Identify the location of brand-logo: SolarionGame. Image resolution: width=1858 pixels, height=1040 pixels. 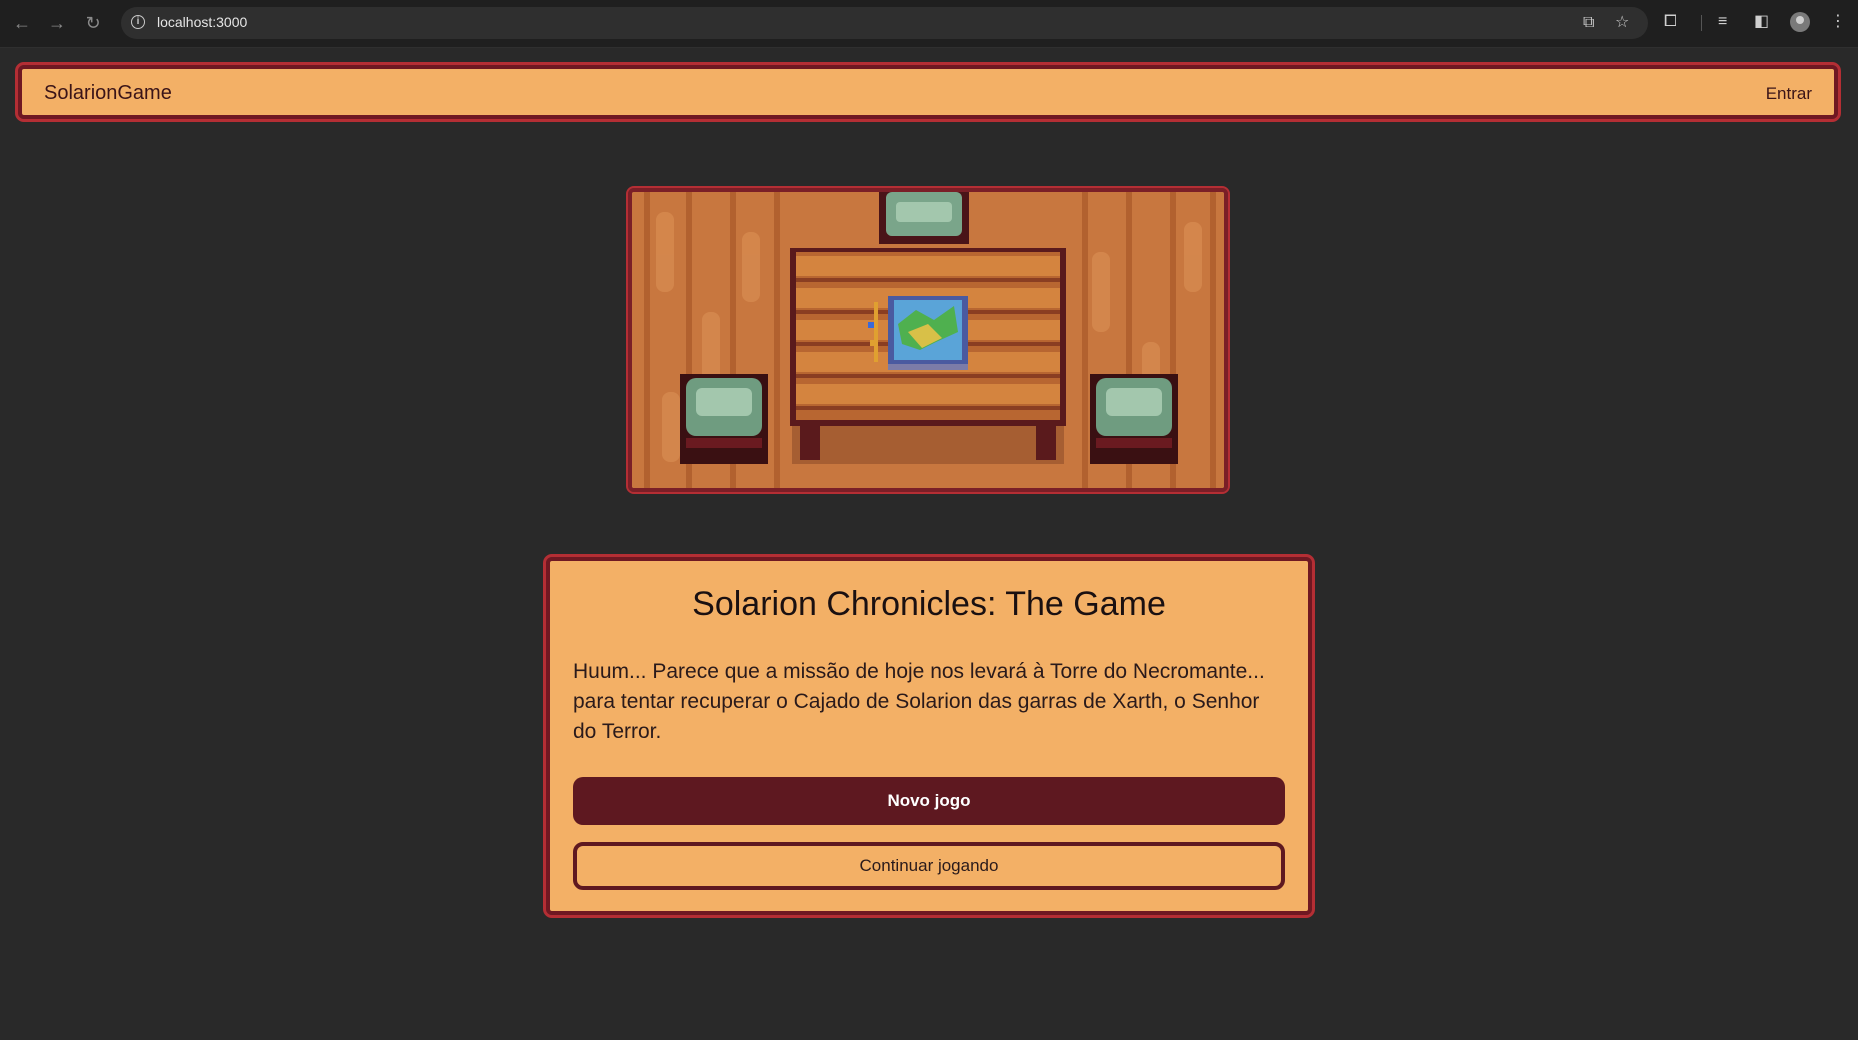
(108, 93).